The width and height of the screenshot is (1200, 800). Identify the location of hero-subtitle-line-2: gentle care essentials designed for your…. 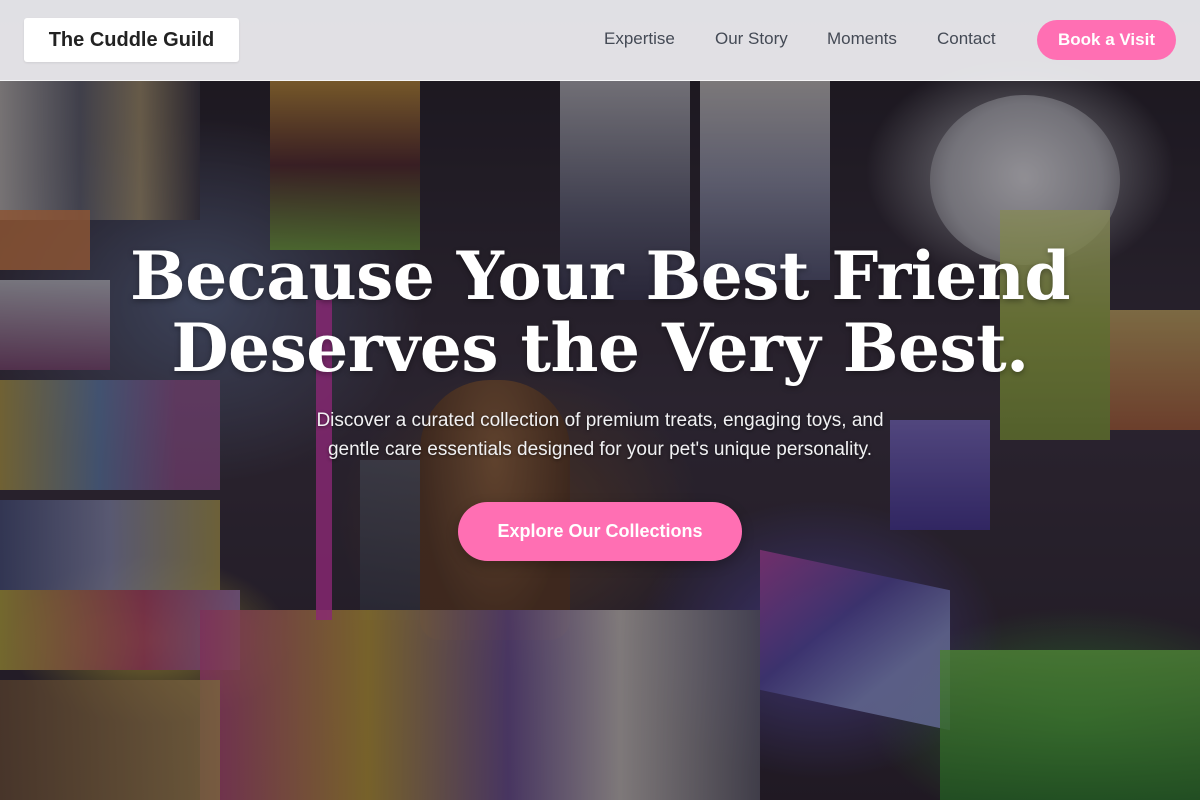
(600, 449).